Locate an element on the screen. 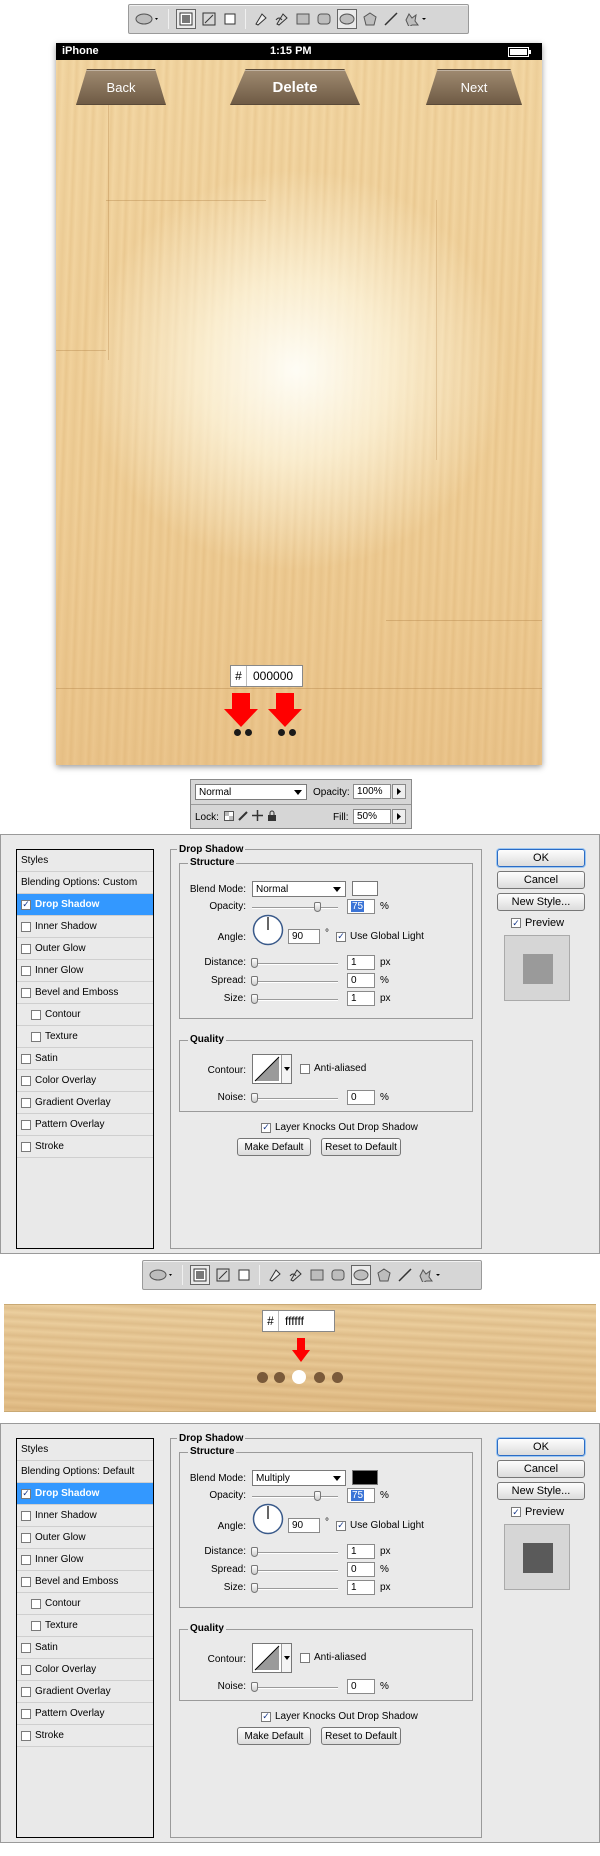 The image size is (600, 1856). paths-icon is located at coordinates (209, 19).